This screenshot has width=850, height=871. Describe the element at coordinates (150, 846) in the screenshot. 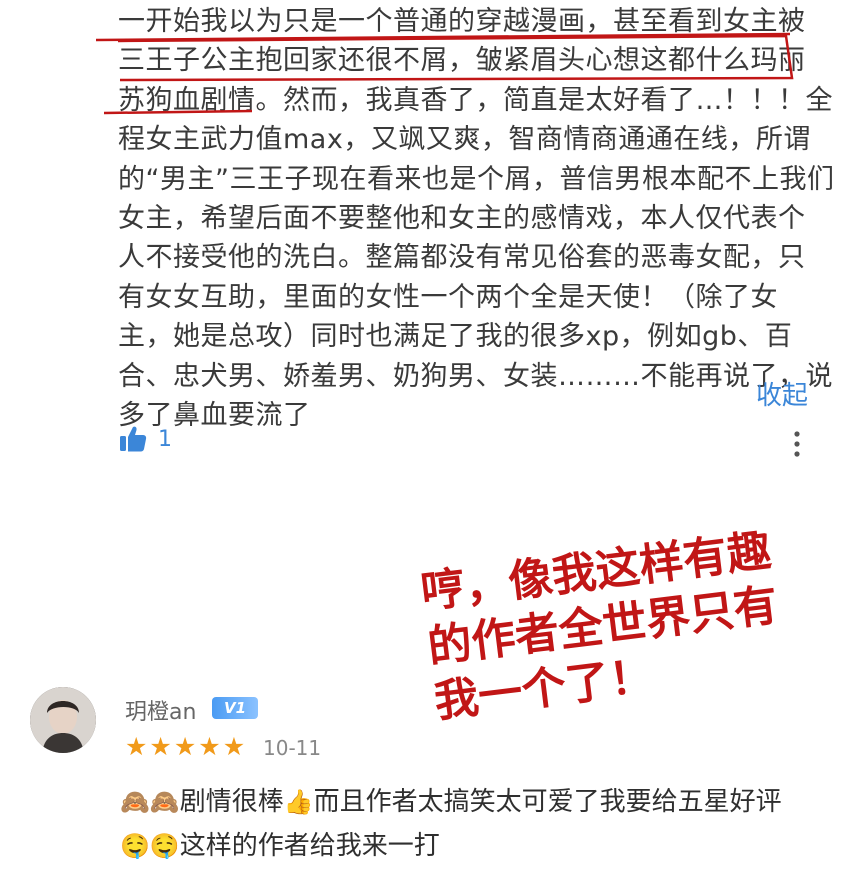

I see `drooling-face-icon: 🤤🤤` at that location.